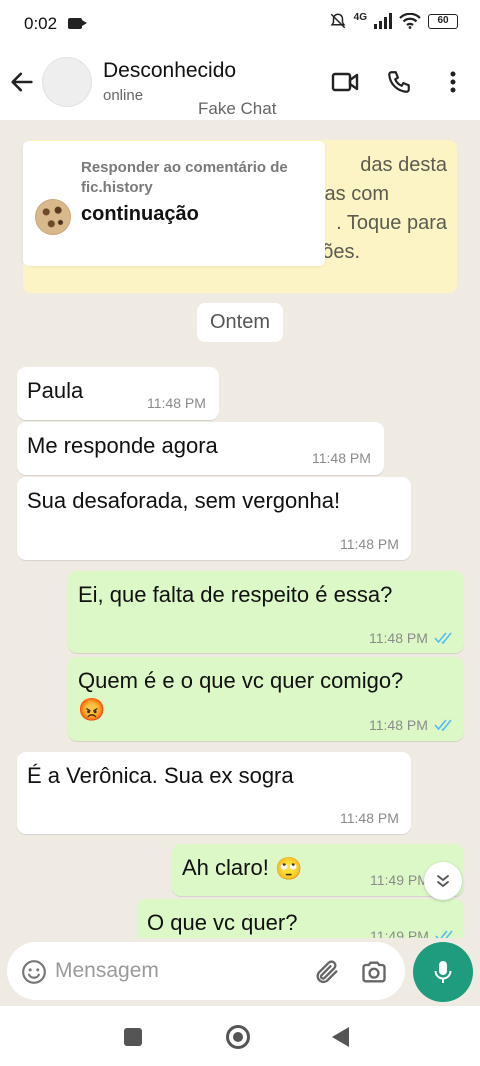 The width and height of the screenshot is (480, 1066). I want to click on video-call-icon, so click(345, 82).